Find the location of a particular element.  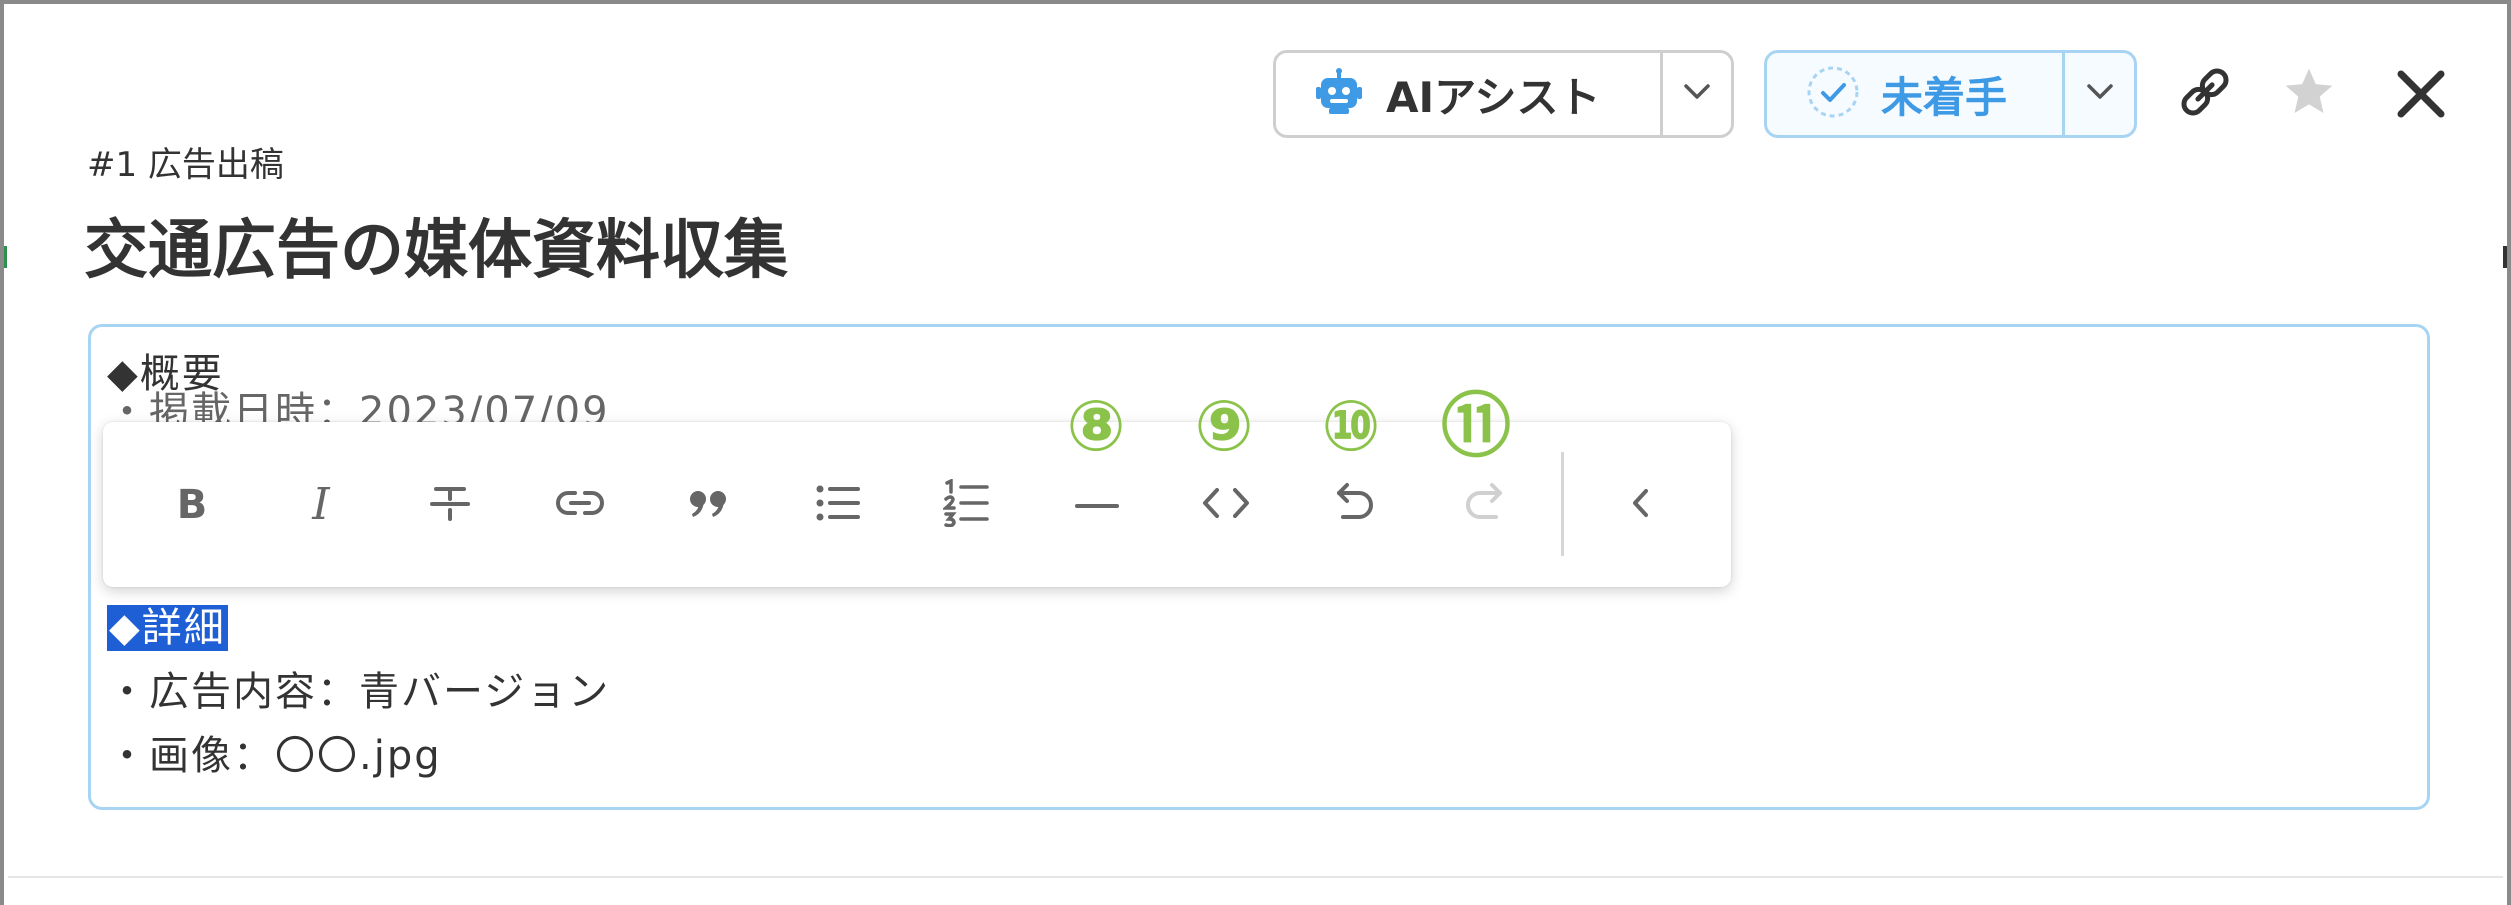

close-icon is located at coordinates (2421, 96).